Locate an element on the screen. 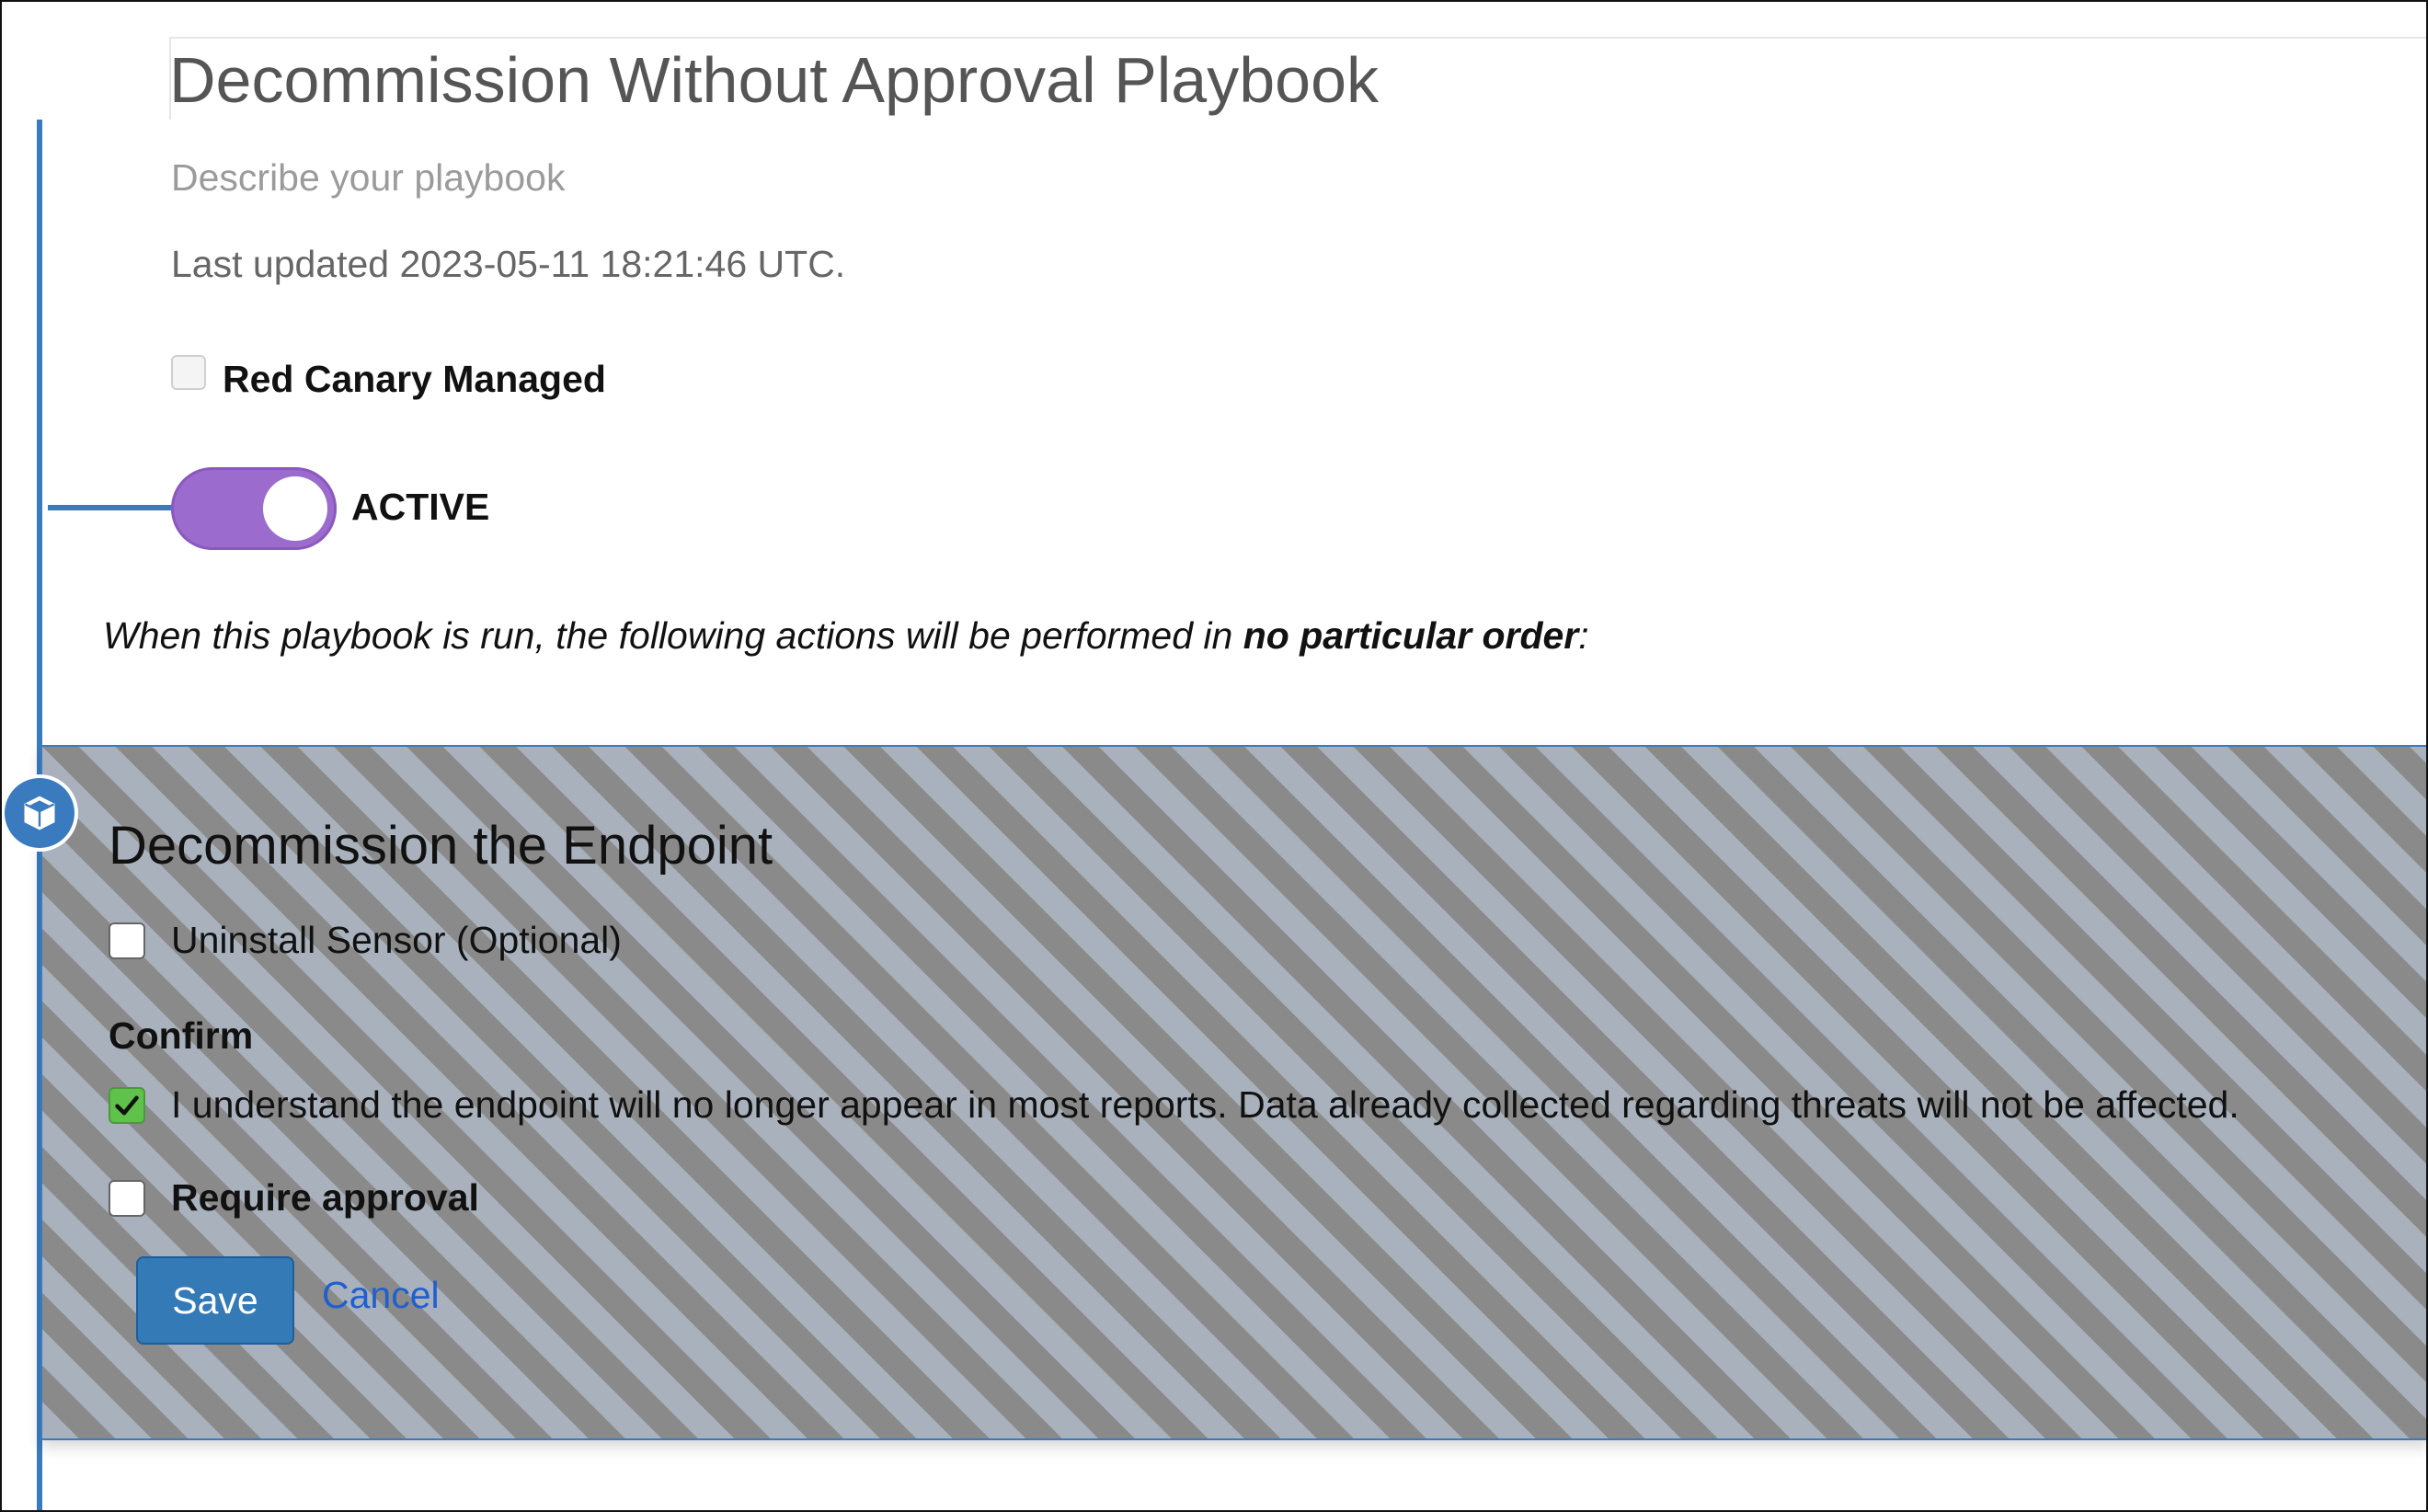 The height and width of the screenshot is (1512, 2428). last-updated-text: Last updated 2023-05-11 18:21:46 UTC. is located at coordinates (508, 264).